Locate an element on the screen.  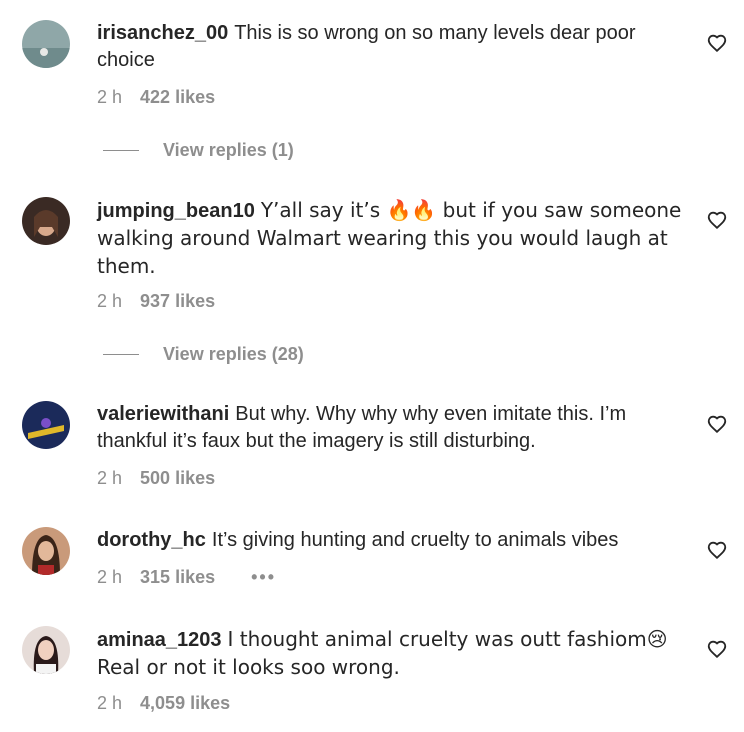
view-replies-label: View replies (28) is located at coordinates (233, 354).